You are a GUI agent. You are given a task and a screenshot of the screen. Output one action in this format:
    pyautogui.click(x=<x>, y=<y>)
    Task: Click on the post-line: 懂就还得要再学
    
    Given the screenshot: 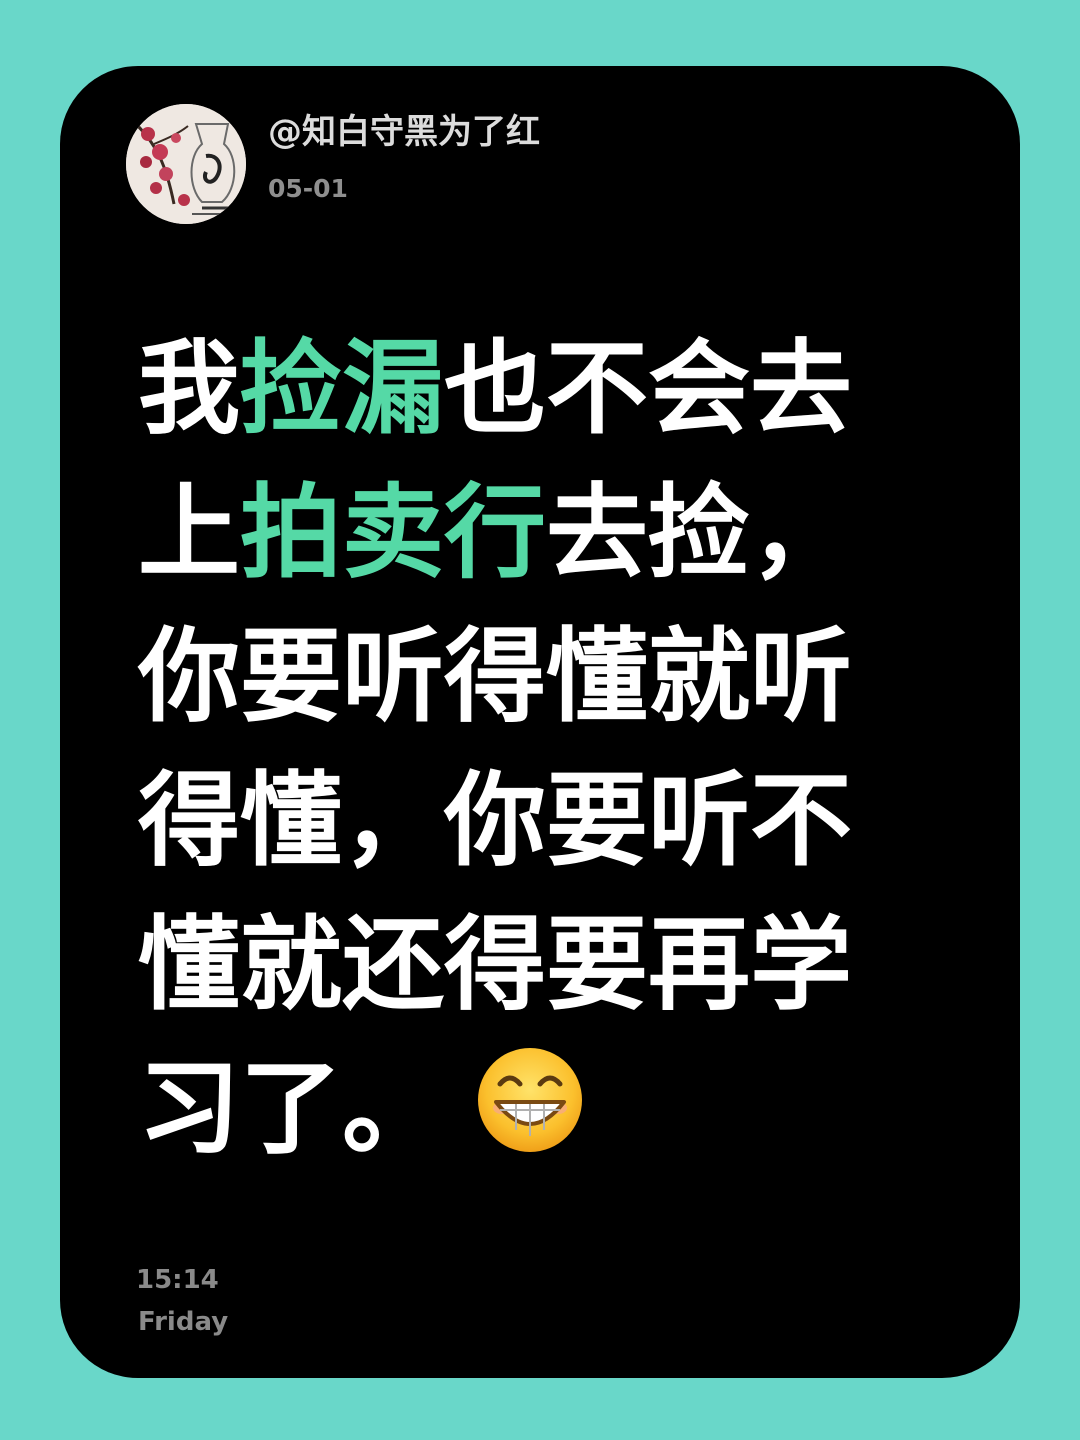 What is the action you would take?
    pyautogui.click(x=495, y=965)
    